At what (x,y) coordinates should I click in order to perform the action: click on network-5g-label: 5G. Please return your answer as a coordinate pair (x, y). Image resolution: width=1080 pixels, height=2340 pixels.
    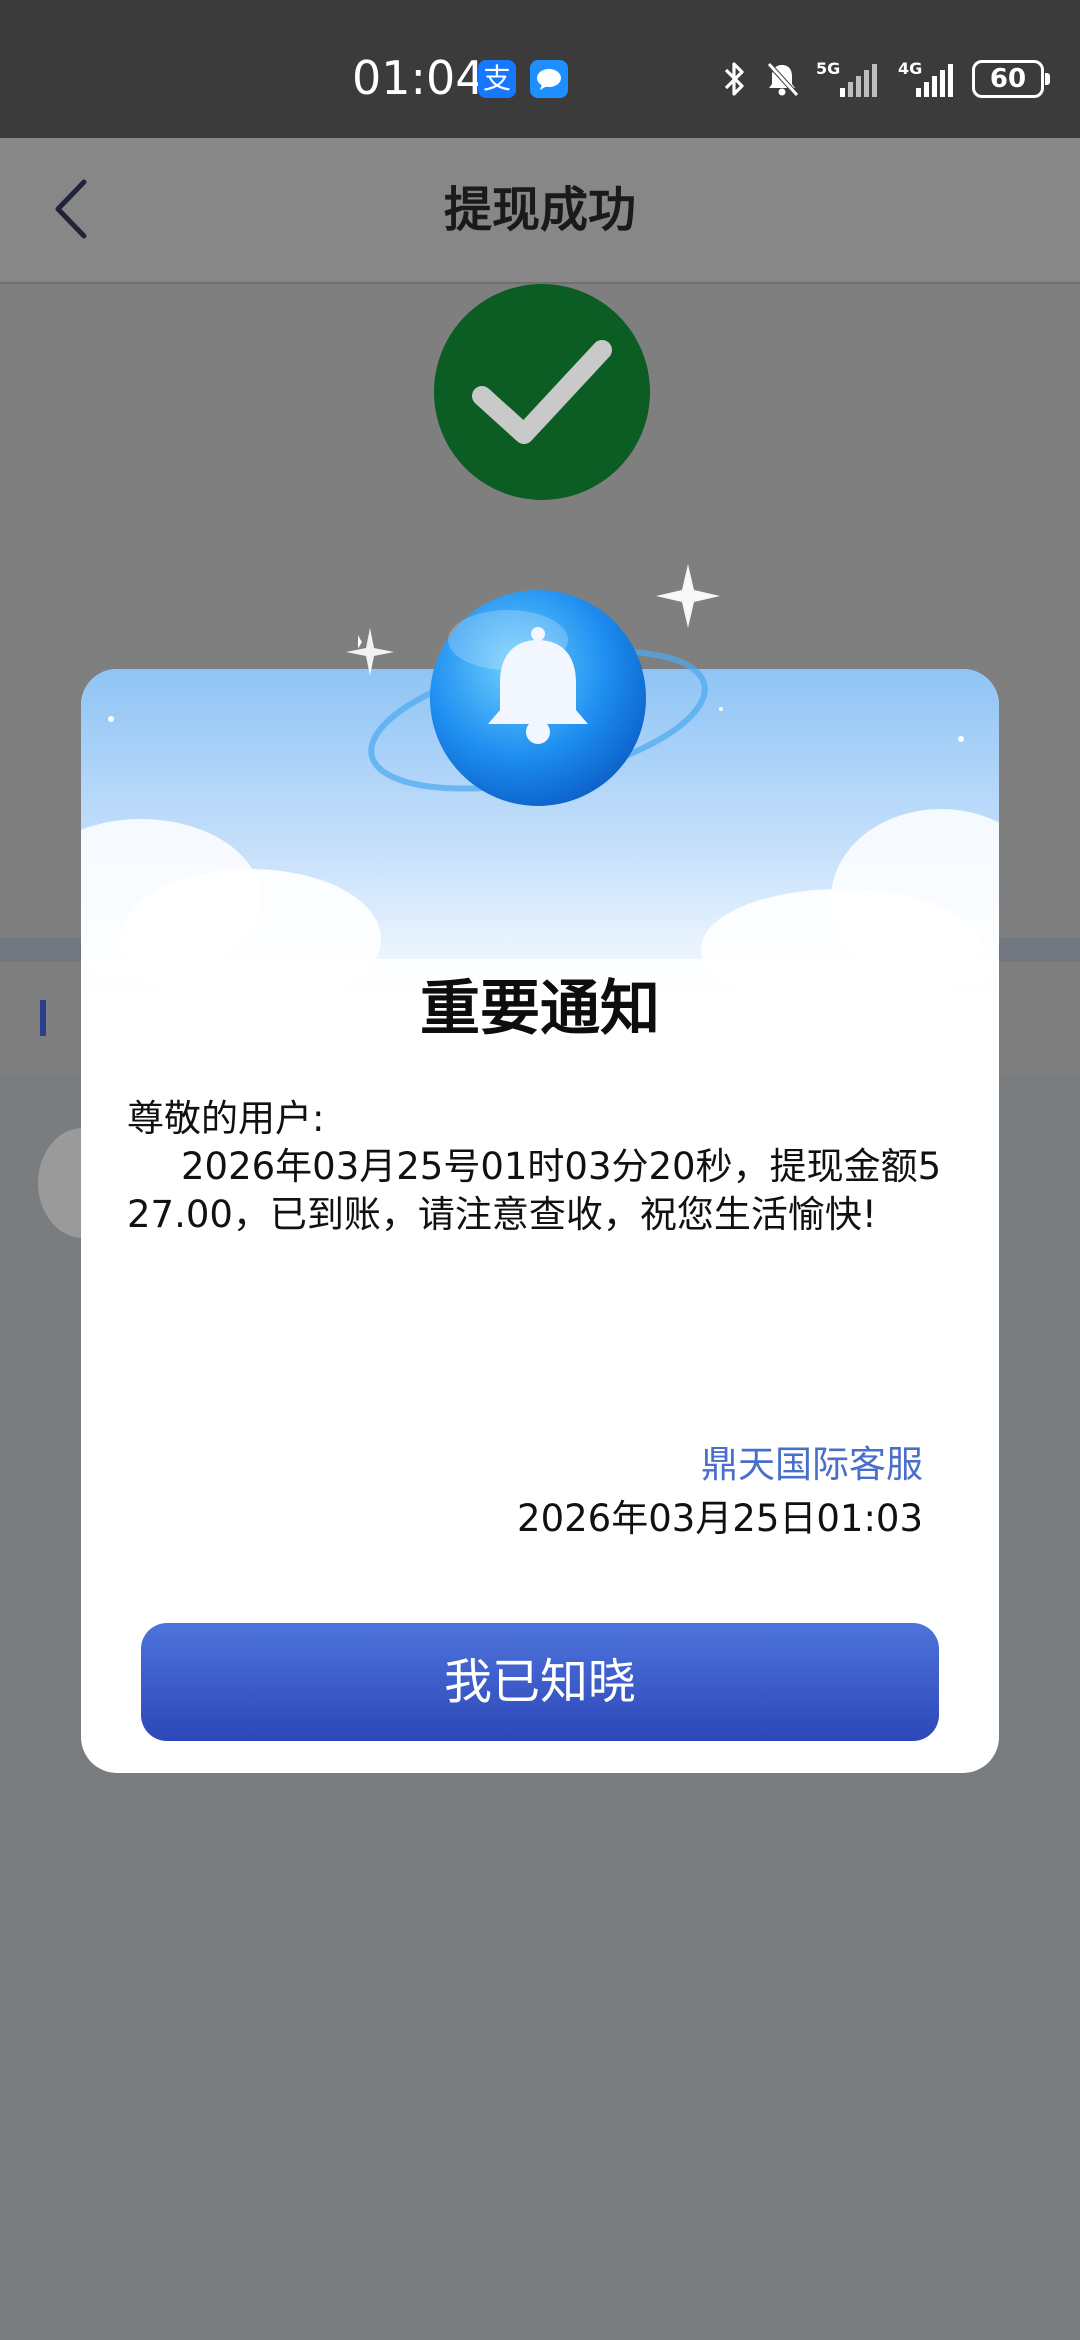
    Looking at the image, I should click on (828, 68).